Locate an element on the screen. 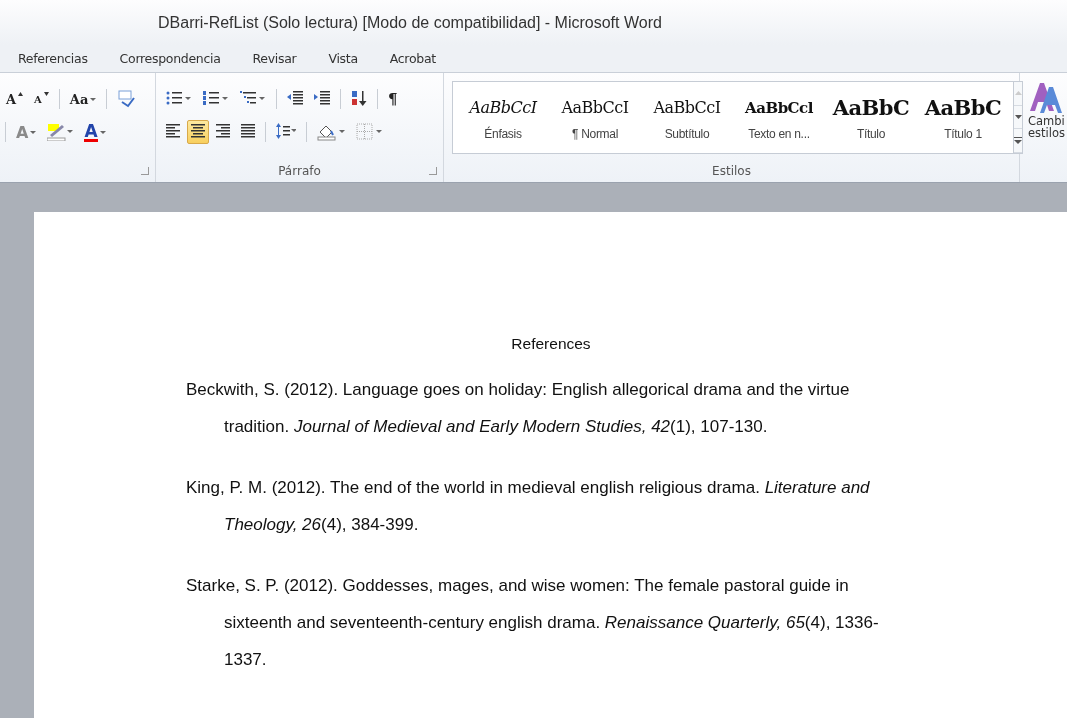 This screenshot has height=718, width=1067. spelling-icon is located at coordinates (126, 99).